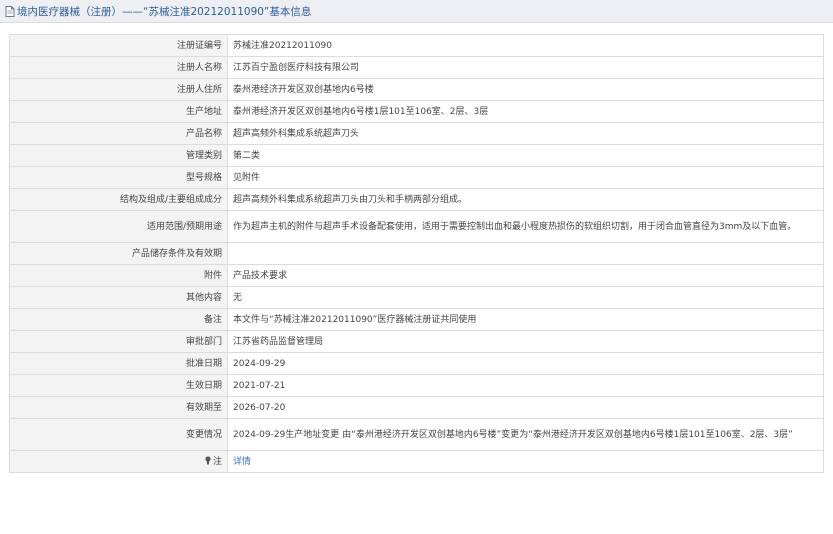 This screenshot has height=534, width=833. I want to click on field-label: 变更情况, so click(118, 434).